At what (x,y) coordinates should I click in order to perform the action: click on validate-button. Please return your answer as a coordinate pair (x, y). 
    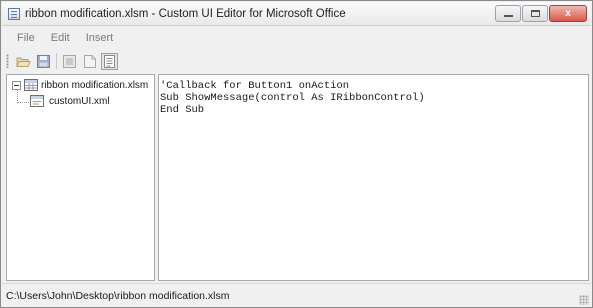
    Looking at the image, I should click on (89, 61).